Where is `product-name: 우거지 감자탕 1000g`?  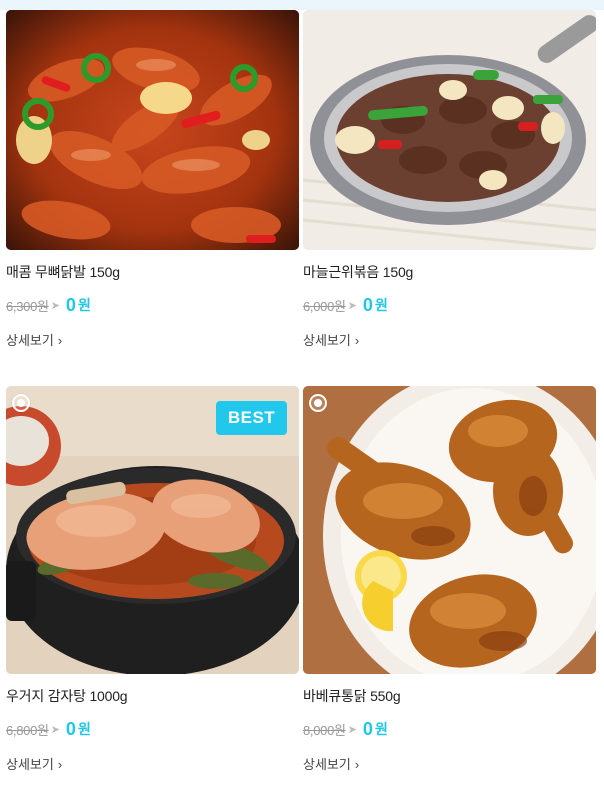
product-name: 우거지 감자탕 1000g is located at coordinates (152, 696).